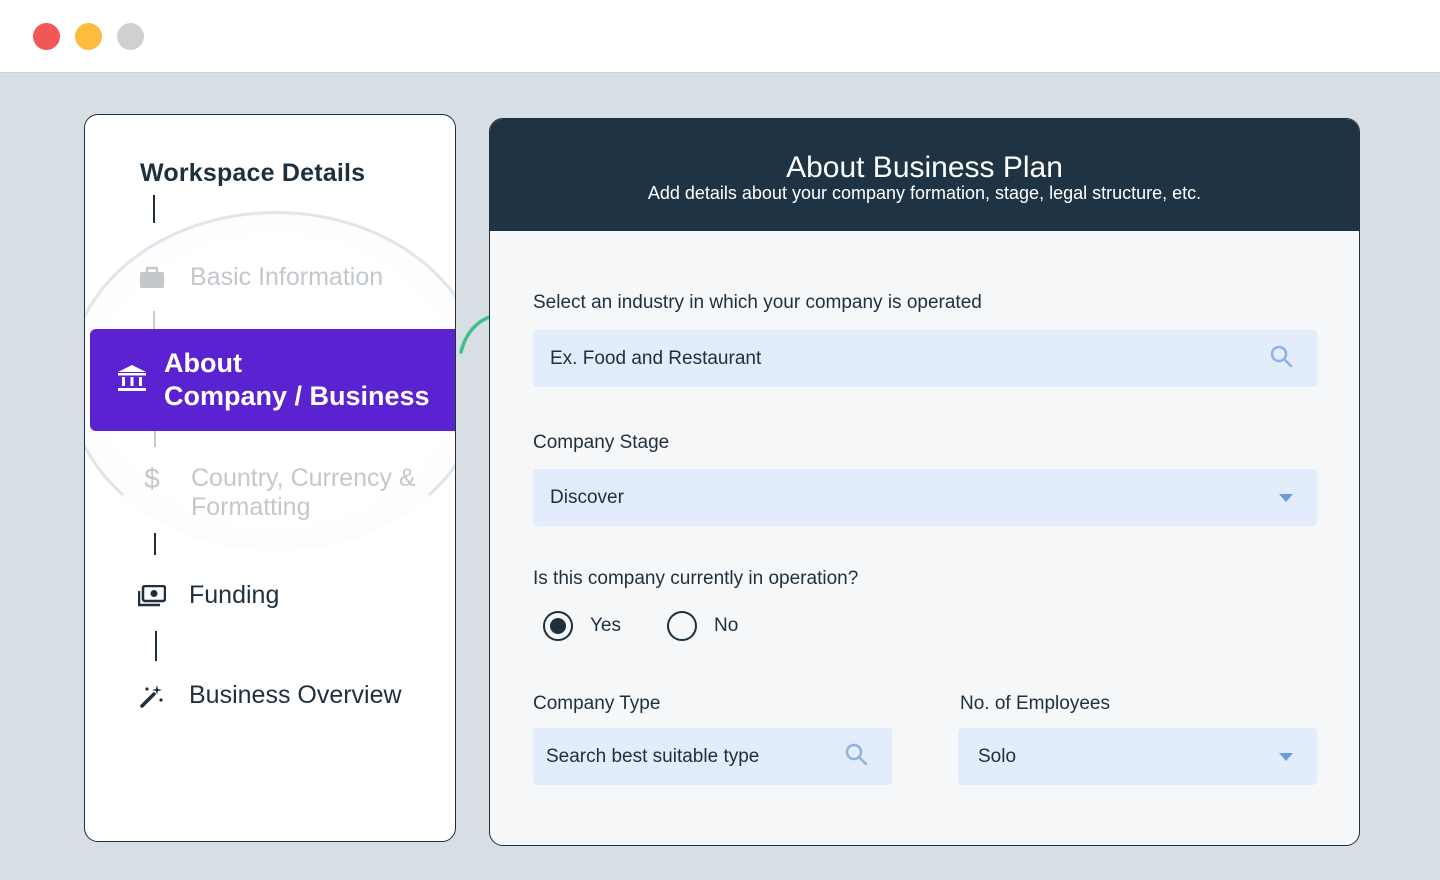  What do you see at coordinates (726, 625) in the screenshot?
I see `radio-label: No` at bounding box center [726, 625].